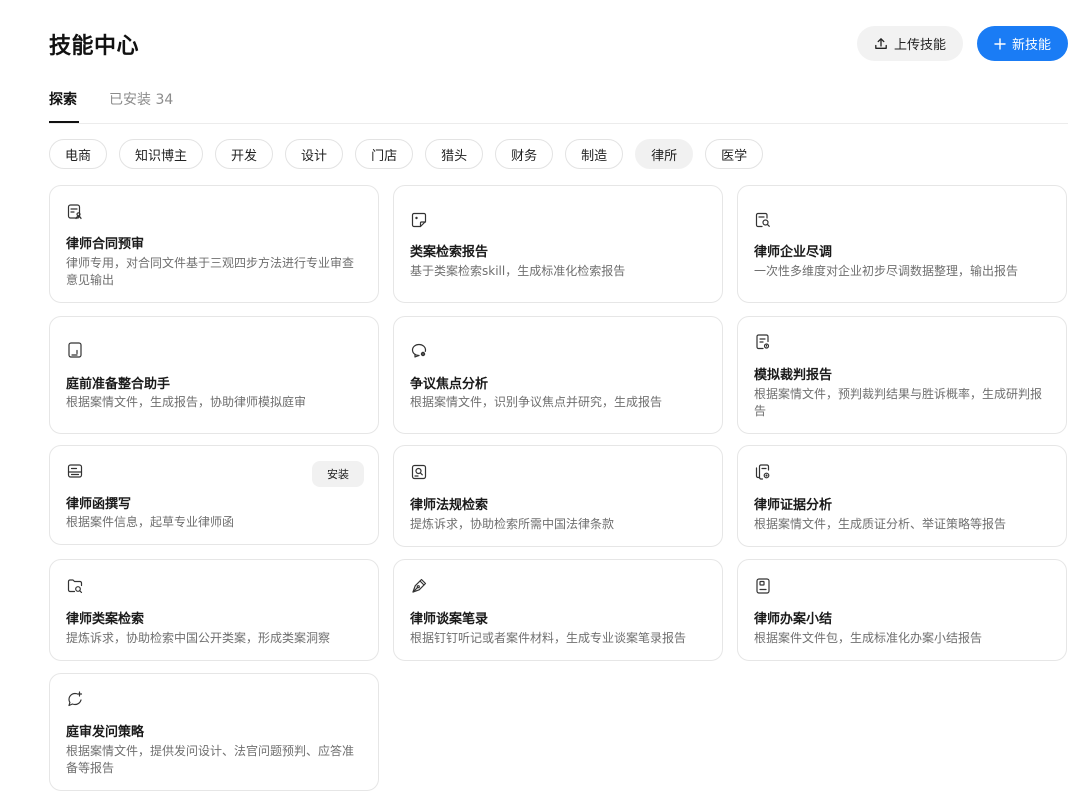  I want to click on skill-card: 律师证据分析 根据案情文件，生成质证分析、举证策略等报告, so click(902, 496).